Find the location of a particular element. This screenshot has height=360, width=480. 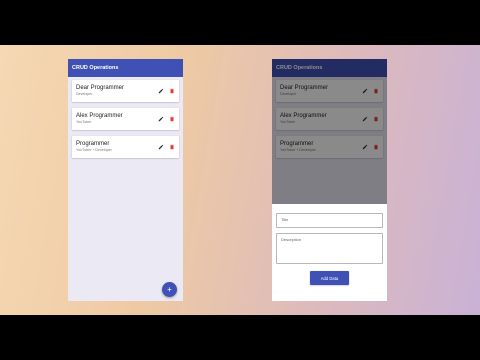

list-item-text: Alex Programmer YouTuber is located at coordinates (117, 119).